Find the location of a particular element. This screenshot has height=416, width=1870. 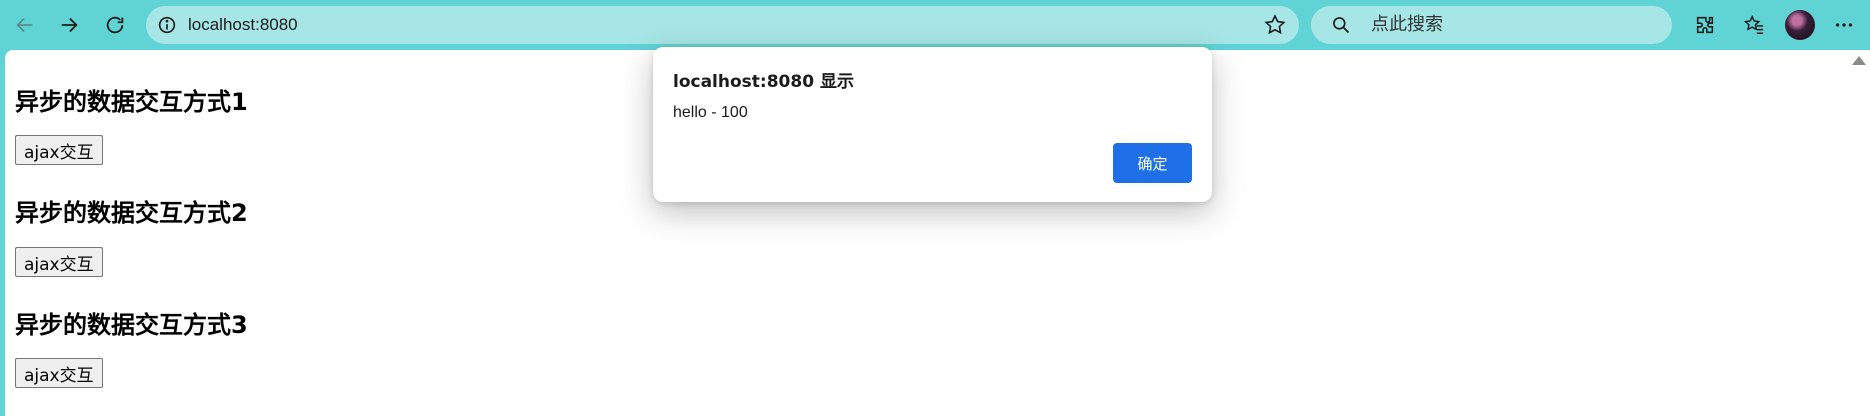

favorites-button is located at coordinates (1754, 25).